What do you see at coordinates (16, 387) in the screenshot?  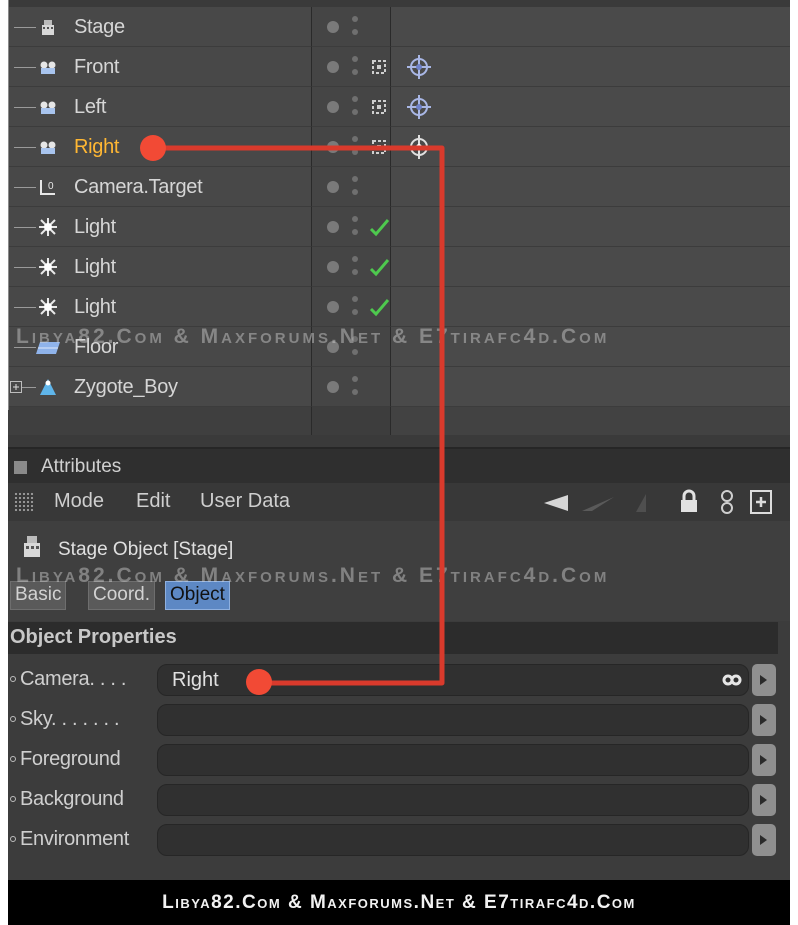 I see `expand-icon` at bounding box center [16, 387].